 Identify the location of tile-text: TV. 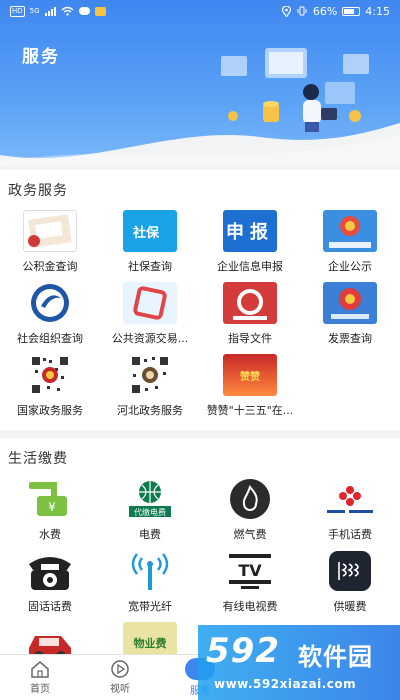
(250, 570).